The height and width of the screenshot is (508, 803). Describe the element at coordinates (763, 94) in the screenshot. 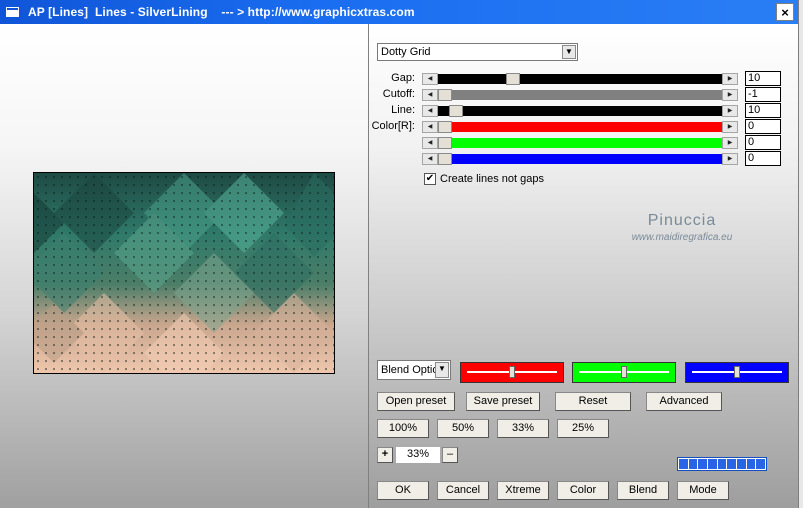

I see `slider-value: -1` at that location.